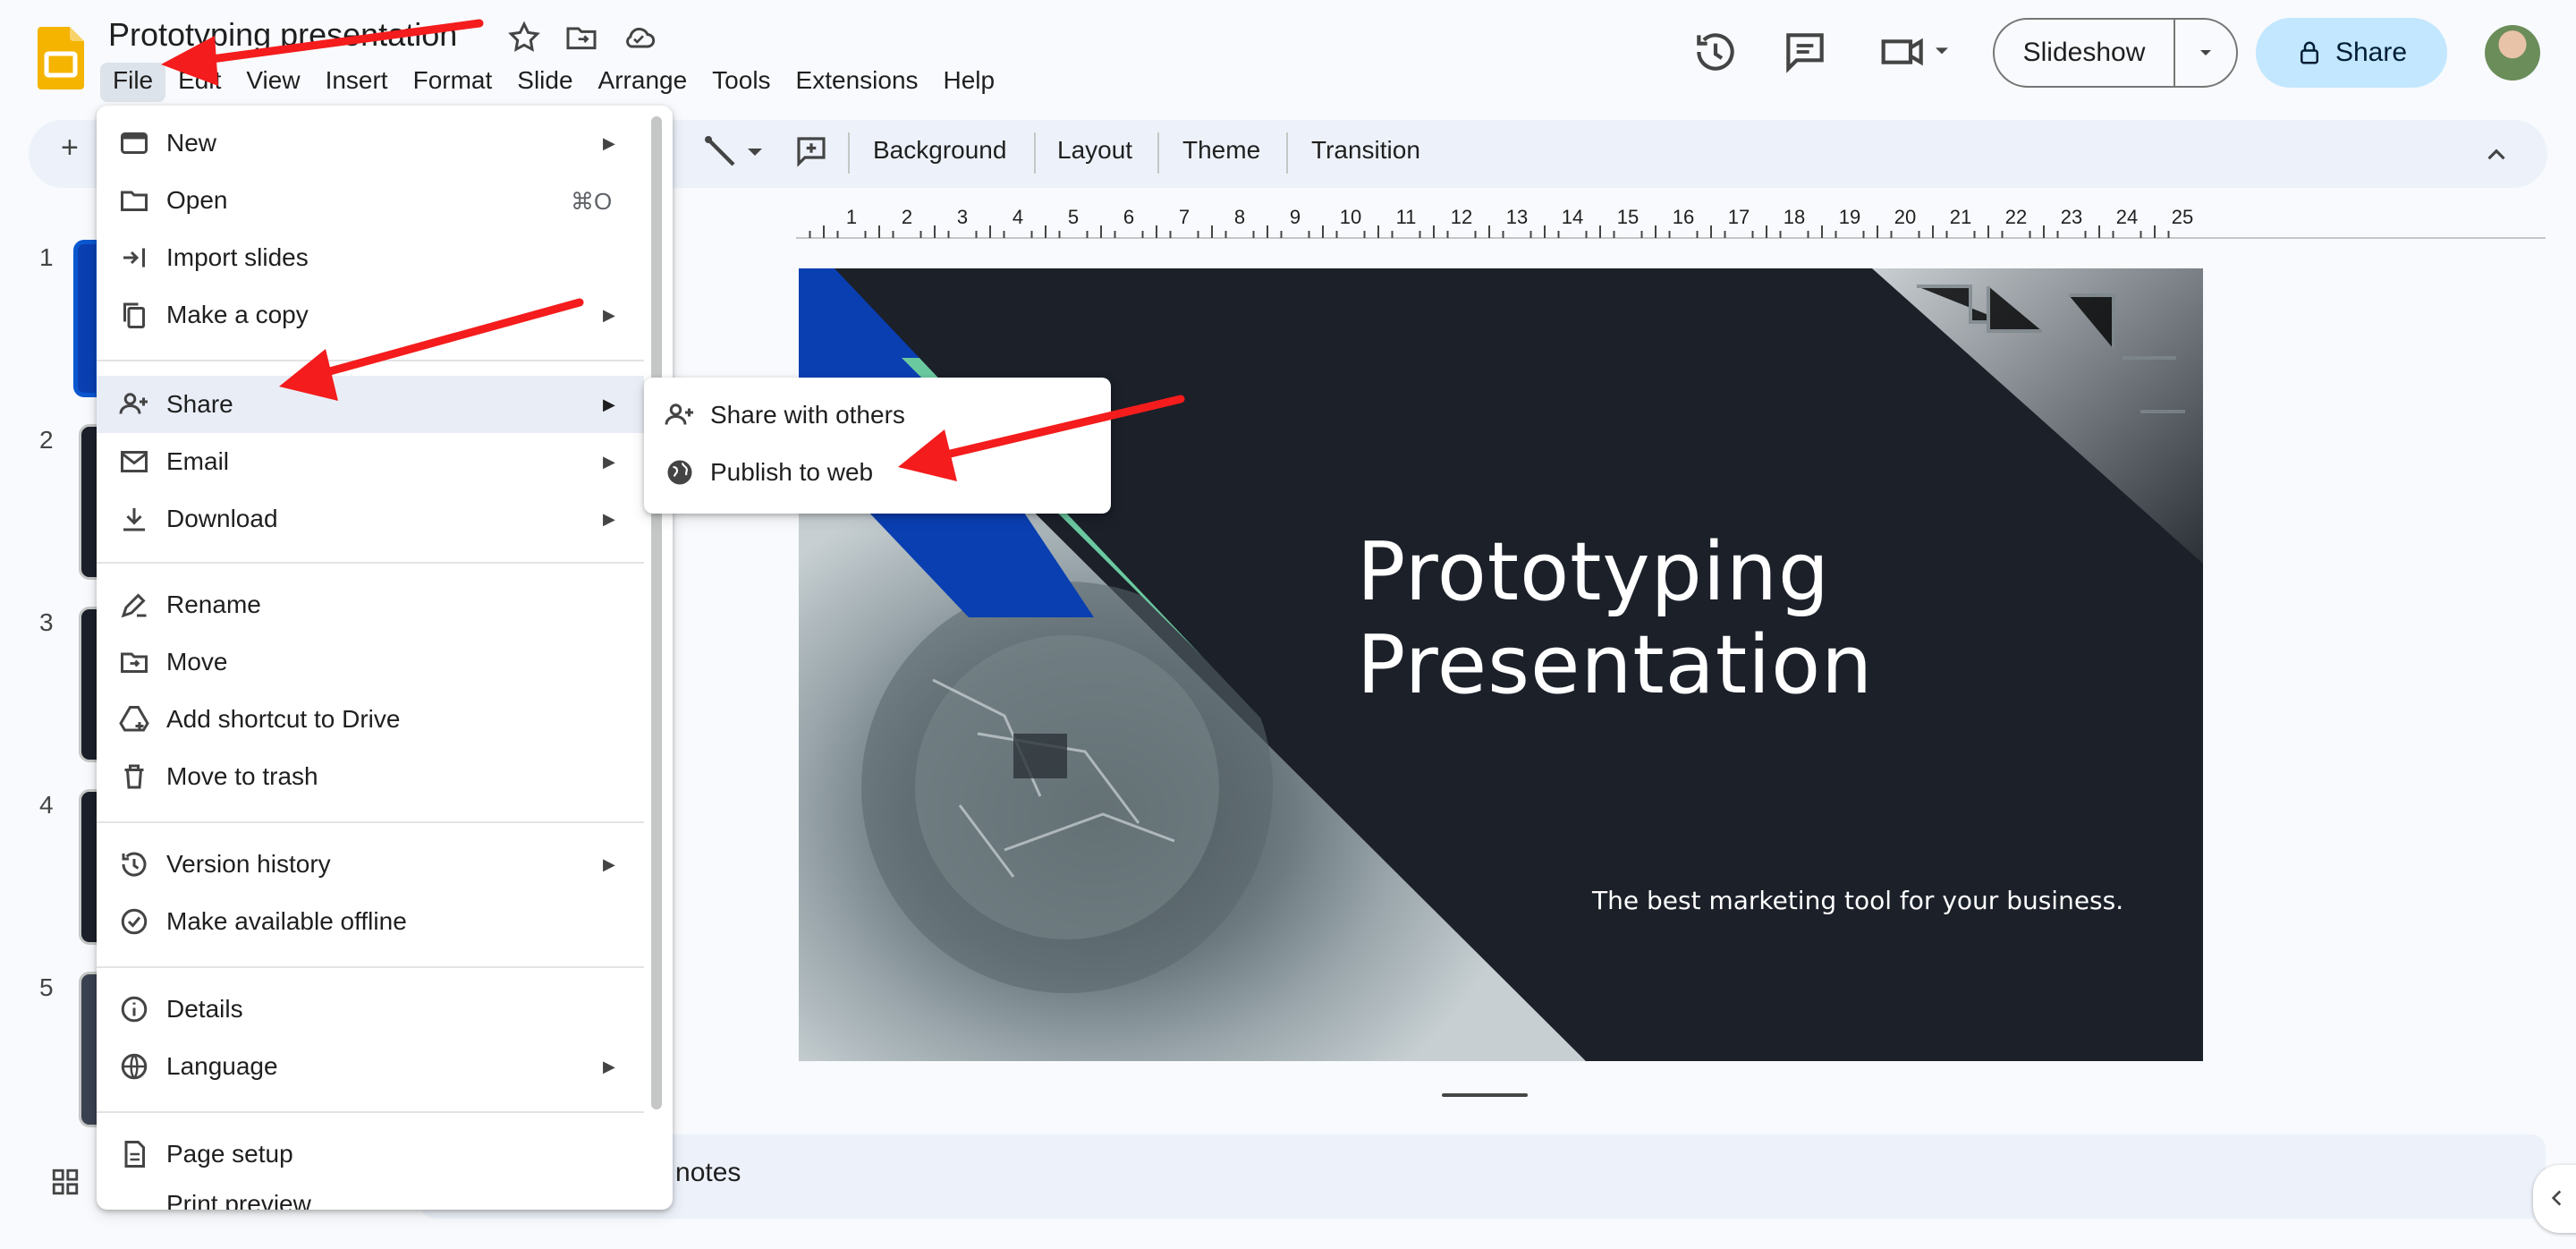 This screenshot has width=2576, height=1249. What do you see at coordinates (581, 38) in the screenshot?
I see `move-folder-icon` at bounding box center [581, 38].